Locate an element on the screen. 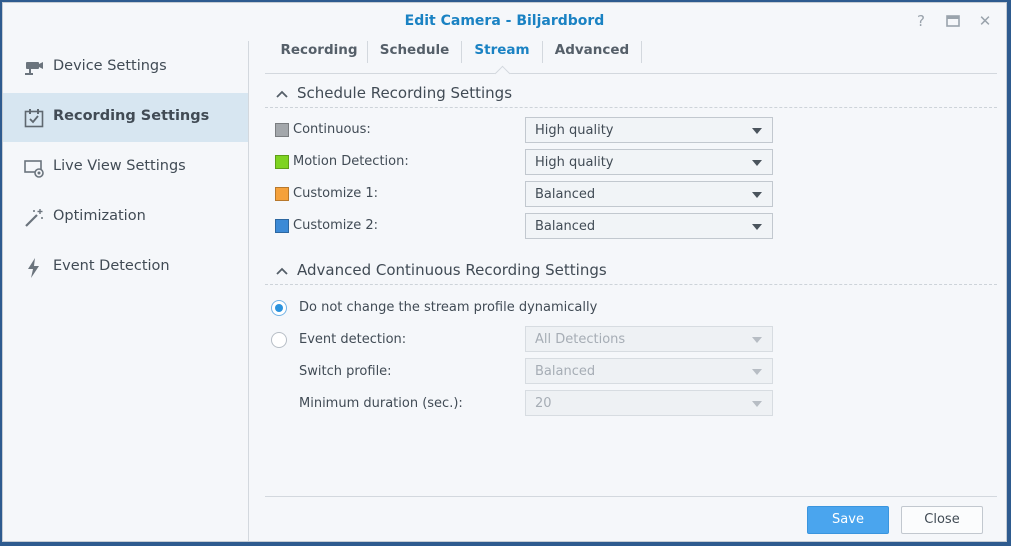 This screenshot has height=546, width=1011. motion-detection-quality-select: High quality is located at coordinates (649, 162).